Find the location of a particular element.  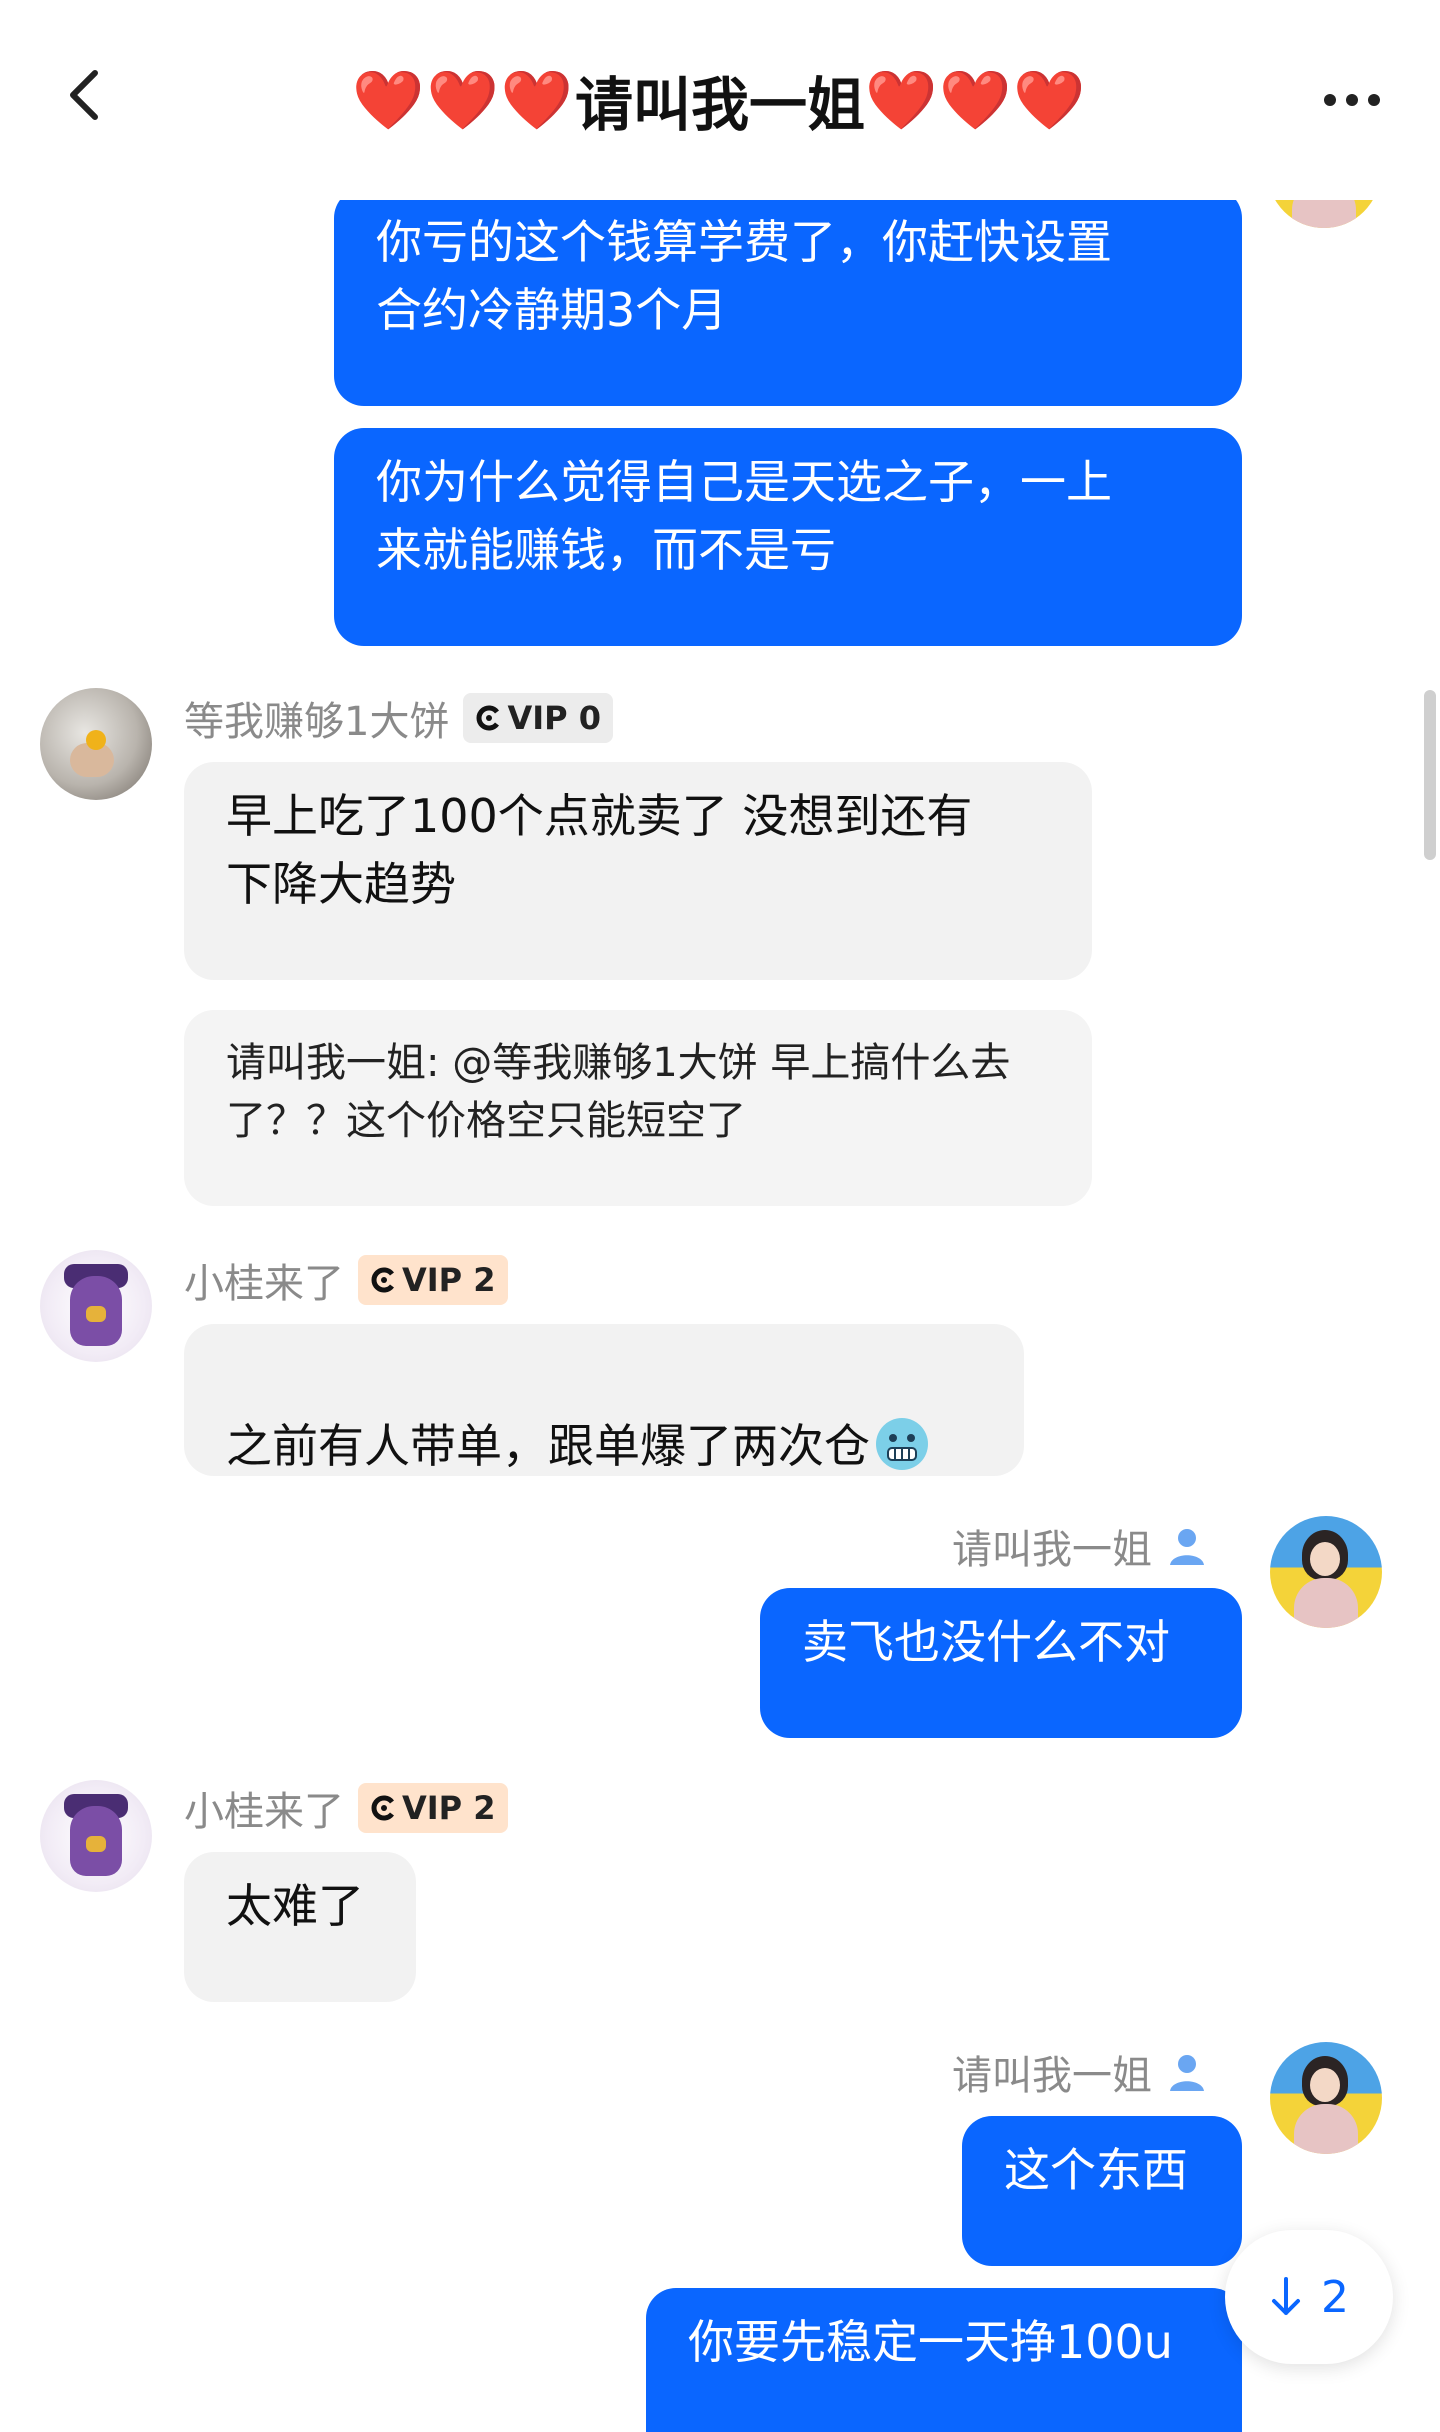

chat-header: ❤️❤️❤️ 请叫我一姐 ❤️❤️❤️ is located at coordinates (720, 100).